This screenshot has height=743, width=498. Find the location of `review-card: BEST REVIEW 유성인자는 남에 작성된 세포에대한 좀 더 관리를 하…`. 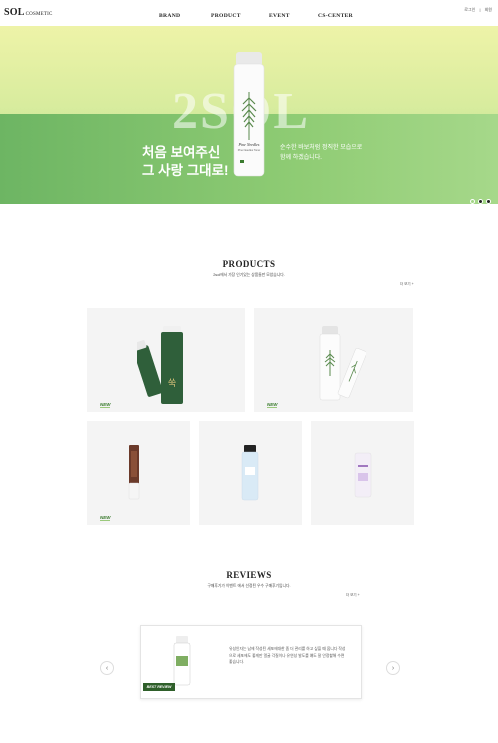

review-card: BEST REVIEW 유성인자는 남에 작성된 세포에대한 좀 더 관리를 하… is located at coordinates (251, 662).